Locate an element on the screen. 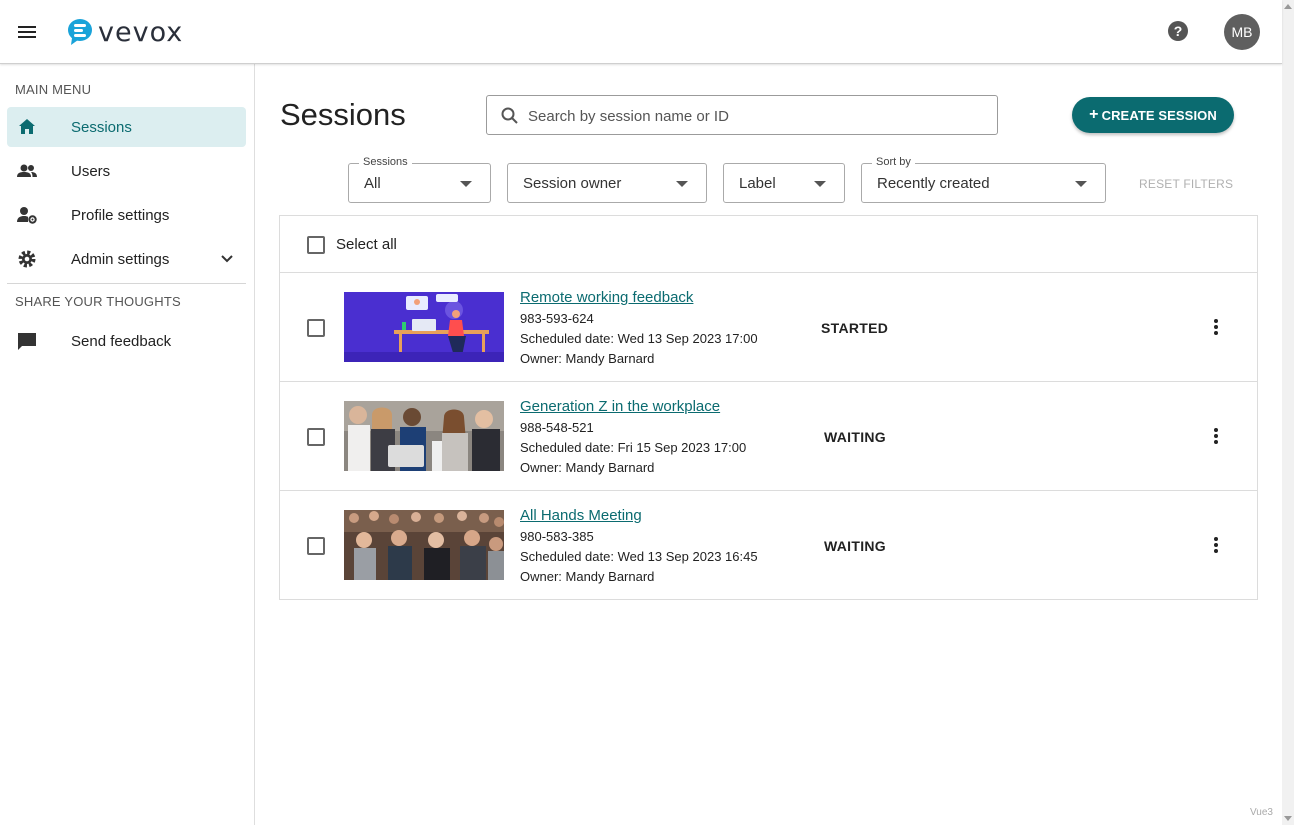  help-icon: ? is located at coordinates (1178, 31).